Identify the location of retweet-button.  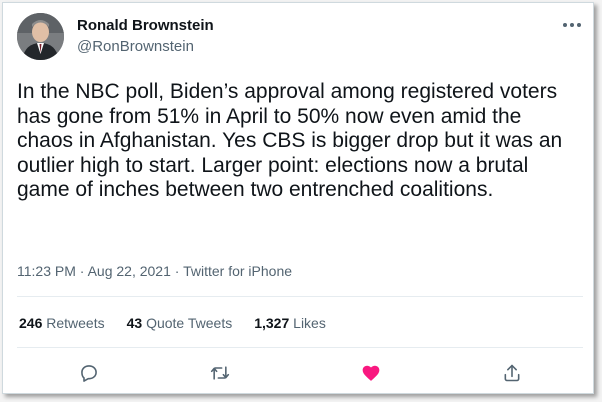
(220, 373).